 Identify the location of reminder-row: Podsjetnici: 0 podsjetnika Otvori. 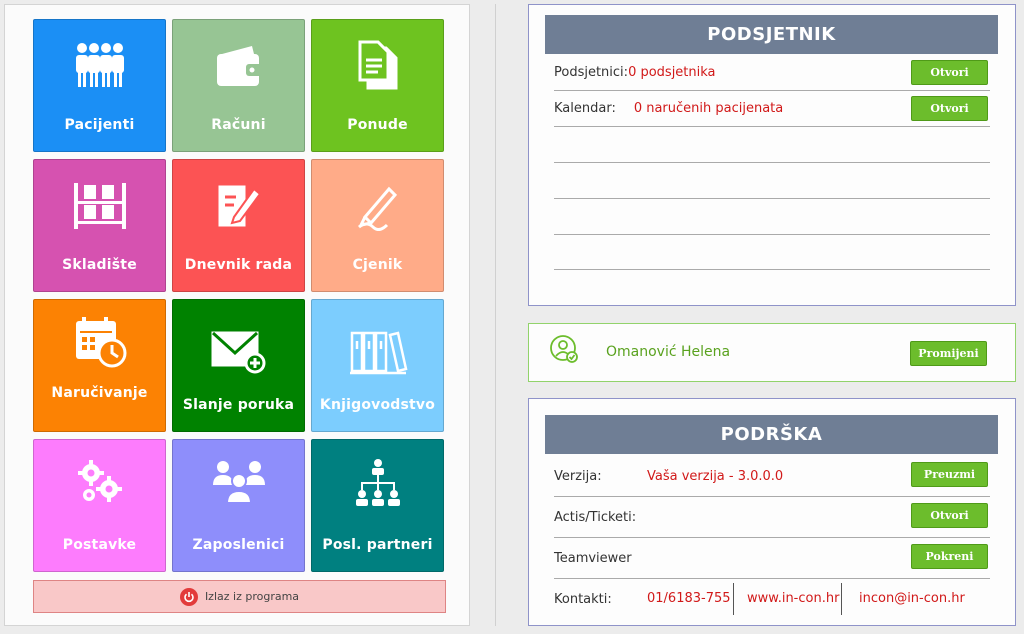
(772, 73).